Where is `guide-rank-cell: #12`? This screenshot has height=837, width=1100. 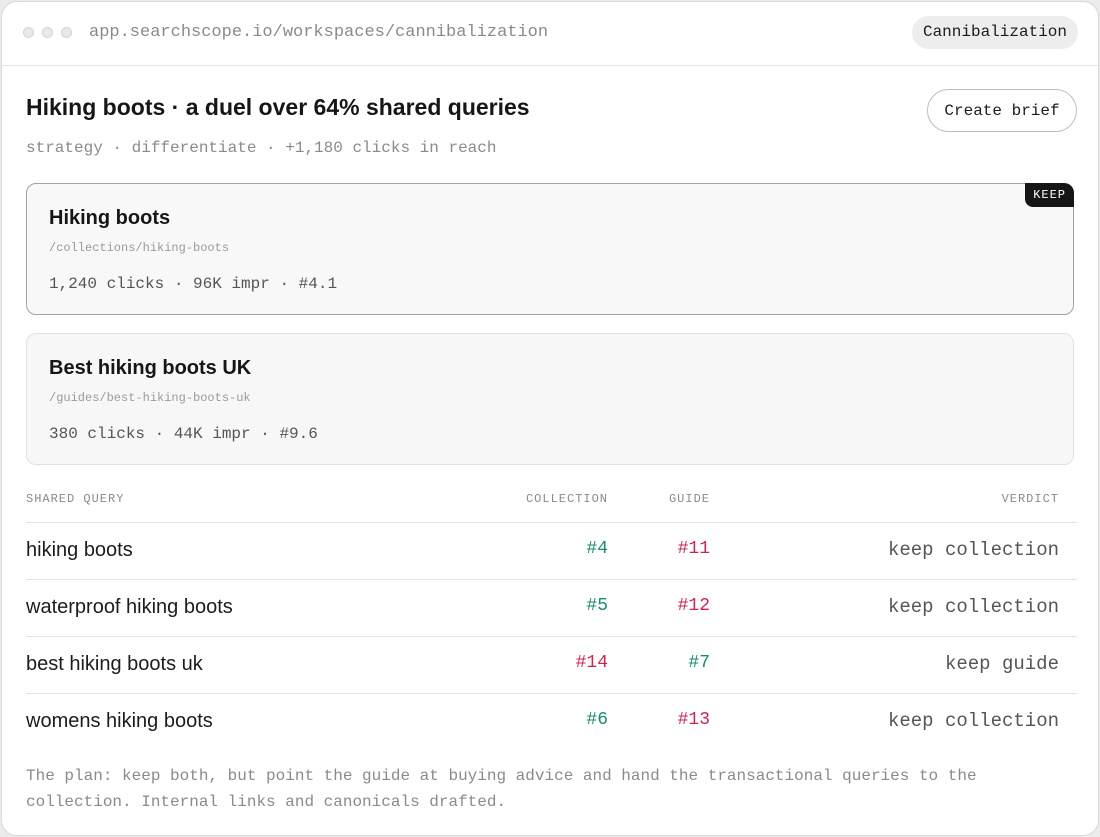
guide-rank-cell: #12 is located at coordinates (693, 606).